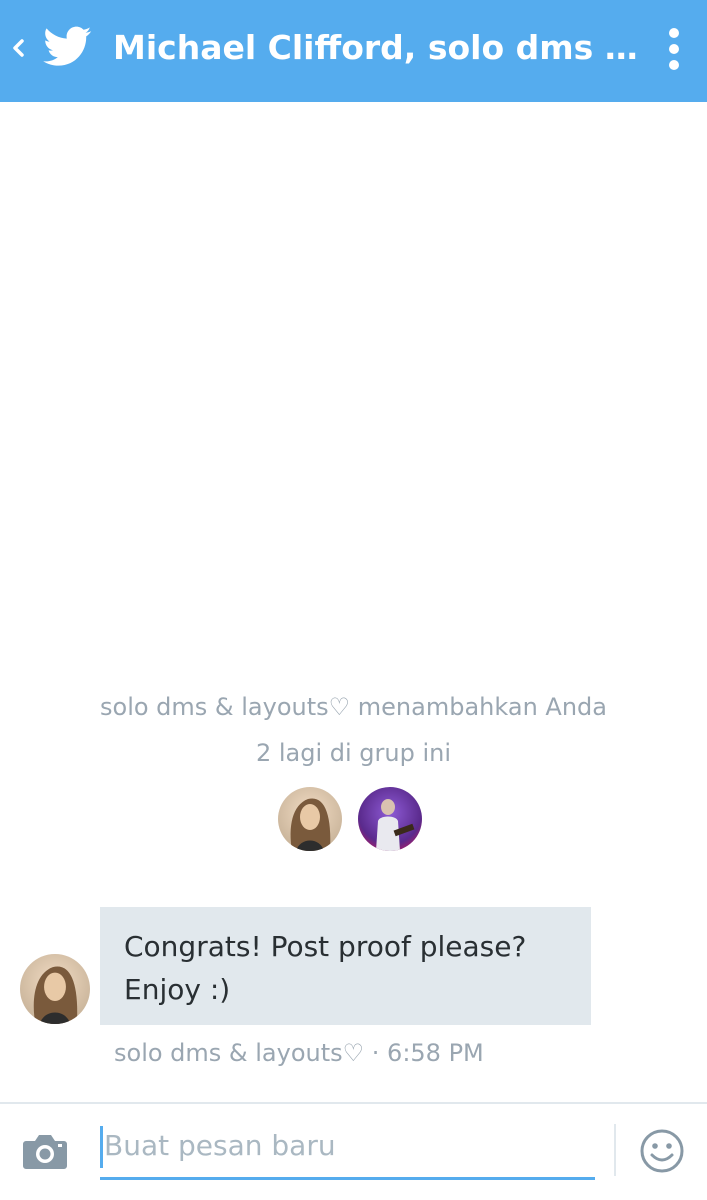 This screenshot has height=1200, width=707. Describe the element at coordinates (353, 707) in the screenshot. I see `group-added-notice: solo dms & layouts♡ menambahkan Anda` at that location.